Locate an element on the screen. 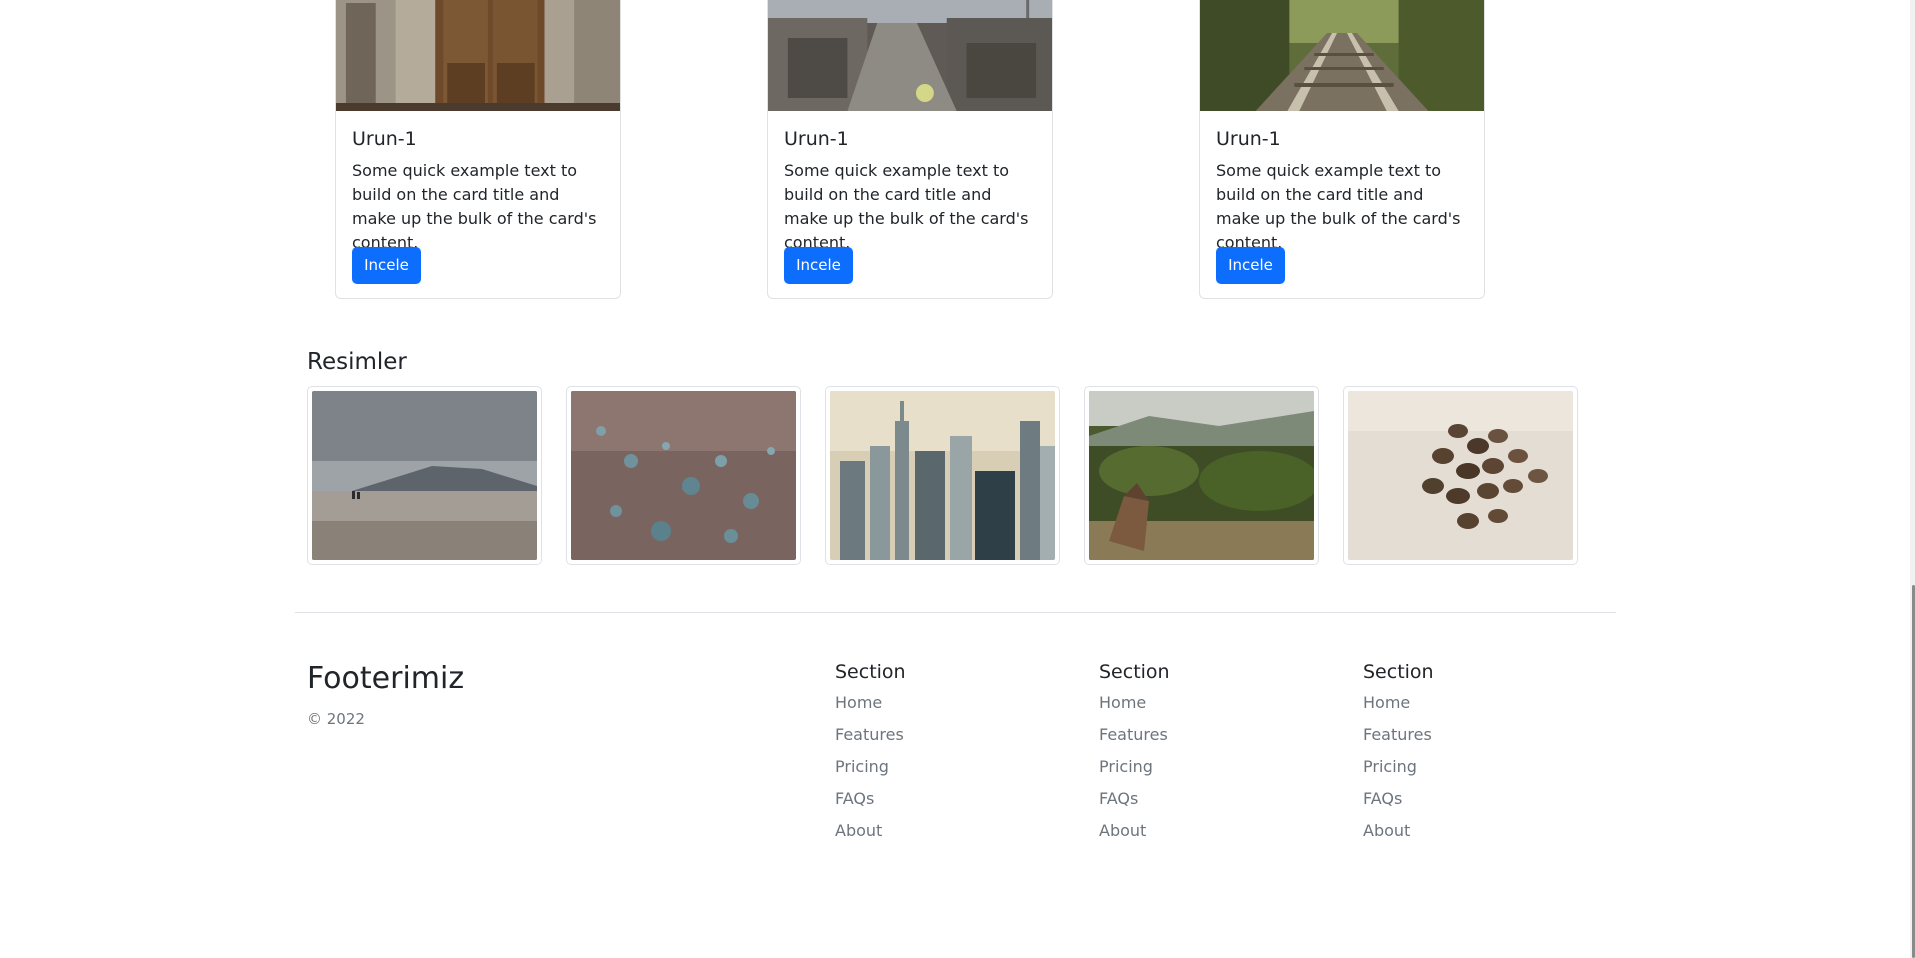  coffee-beans-image is located at coordinates (1460, 475).